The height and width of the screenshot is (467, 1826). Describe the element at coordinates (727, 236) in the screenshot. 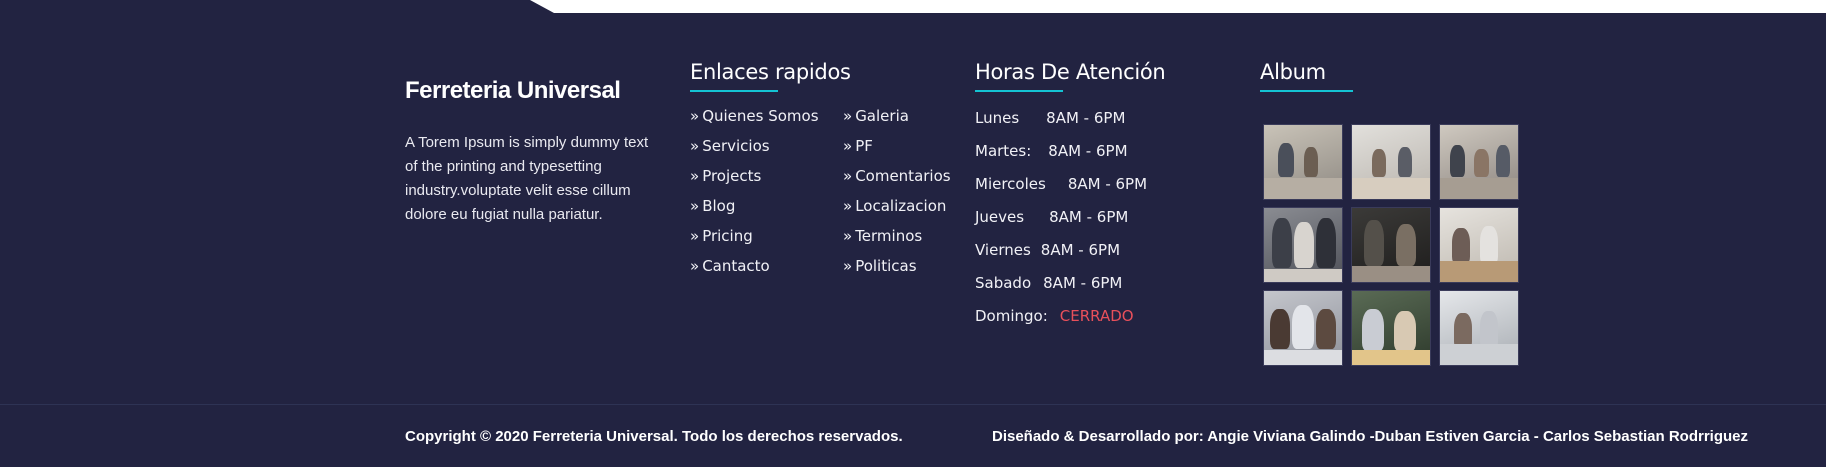

I see `link-label: Pricing` at that location.